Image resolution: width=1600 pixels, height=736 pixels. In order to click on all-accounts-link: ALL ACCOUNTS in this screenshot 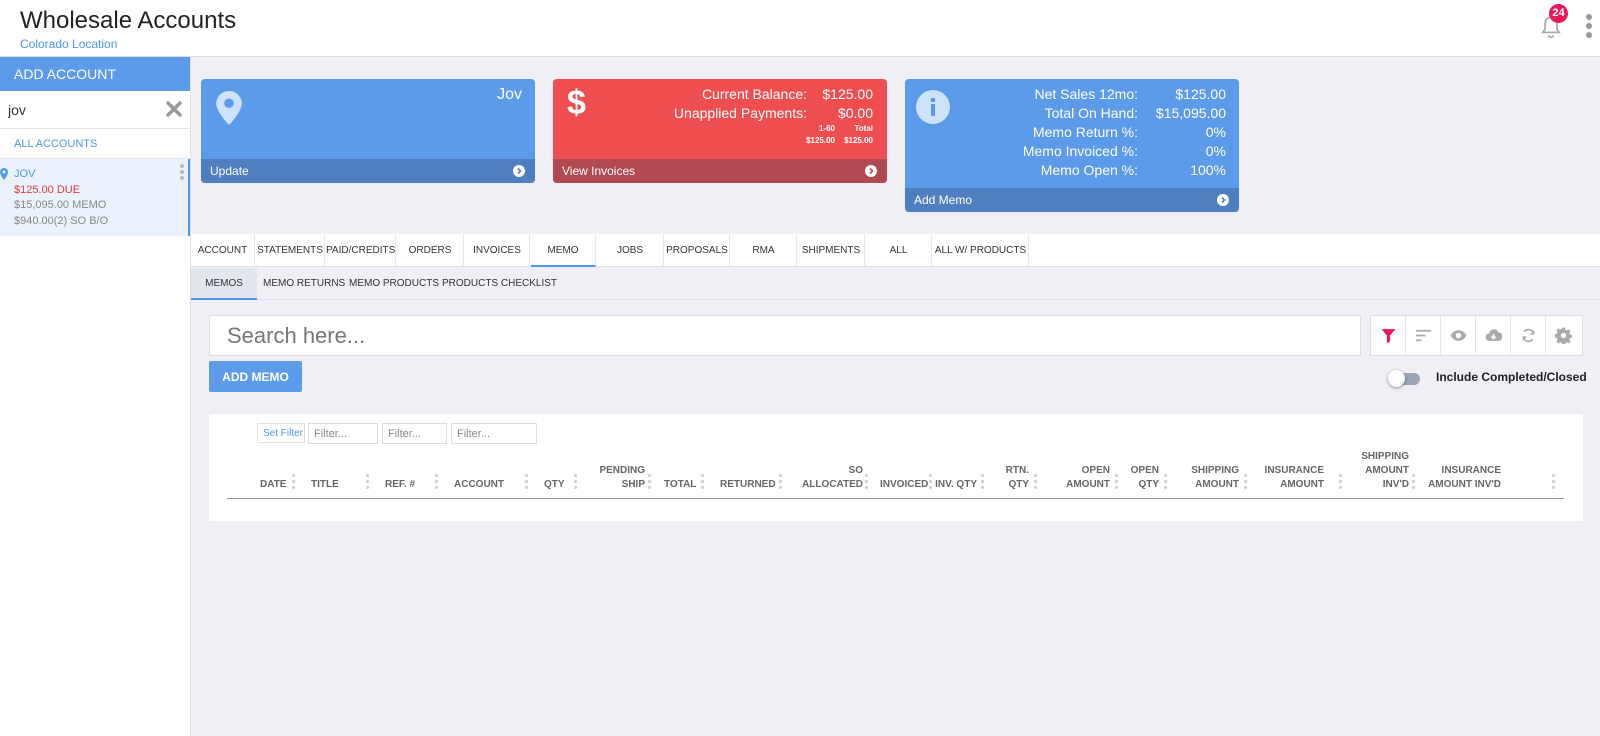, I will do `click(95, 144)`.